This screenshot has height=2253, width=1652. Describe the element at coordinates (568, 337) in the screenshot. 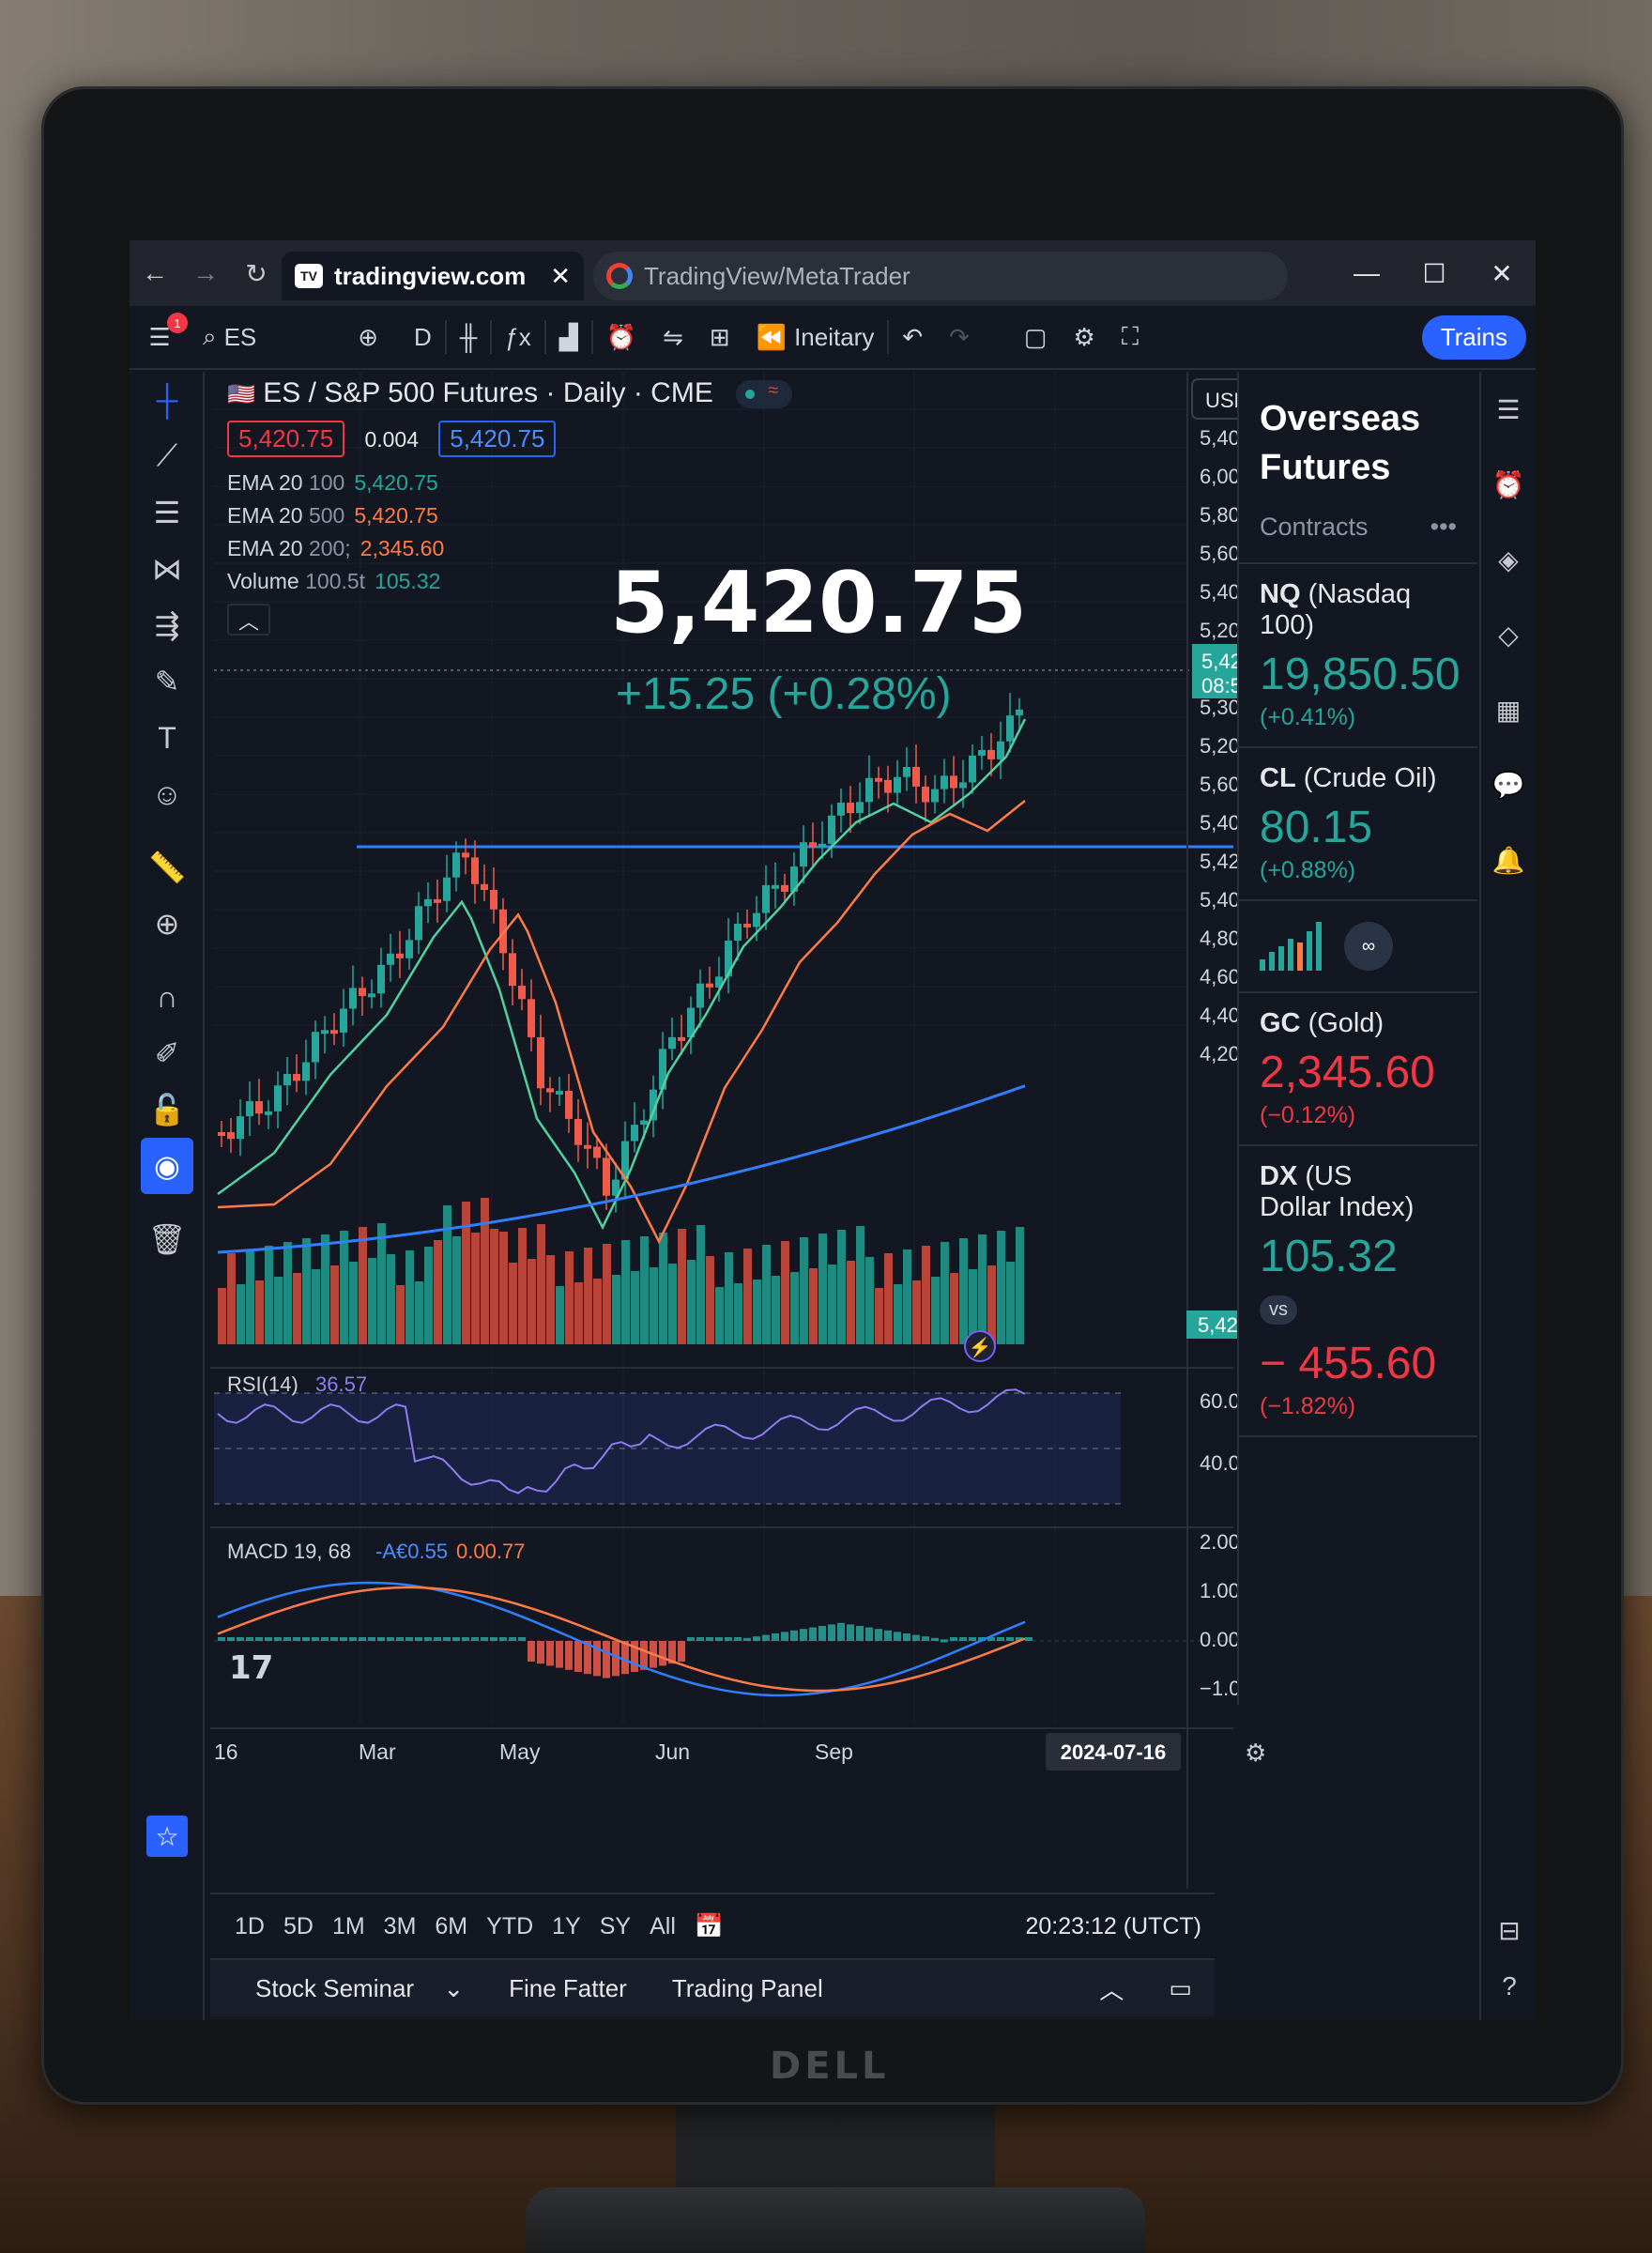

I see `templates-icon: ▟` at that location.